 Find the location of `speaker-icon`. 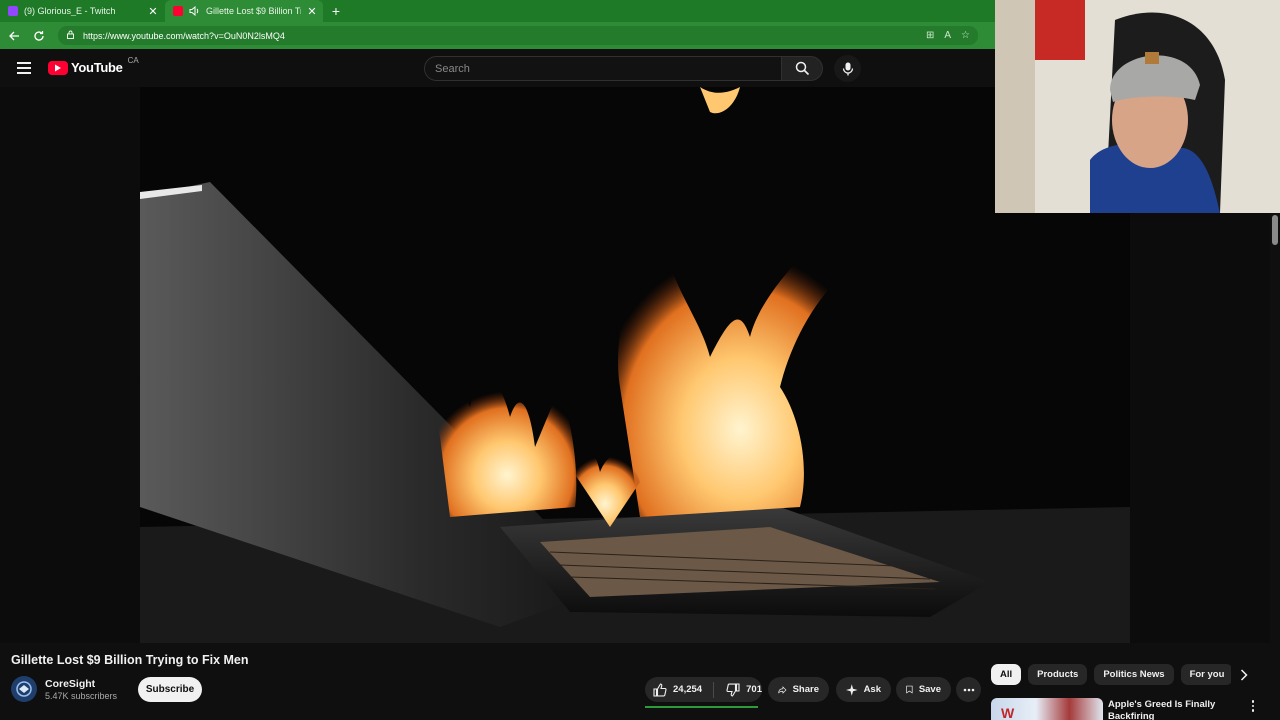

speaker-icon is located at coordinates (194, 11).